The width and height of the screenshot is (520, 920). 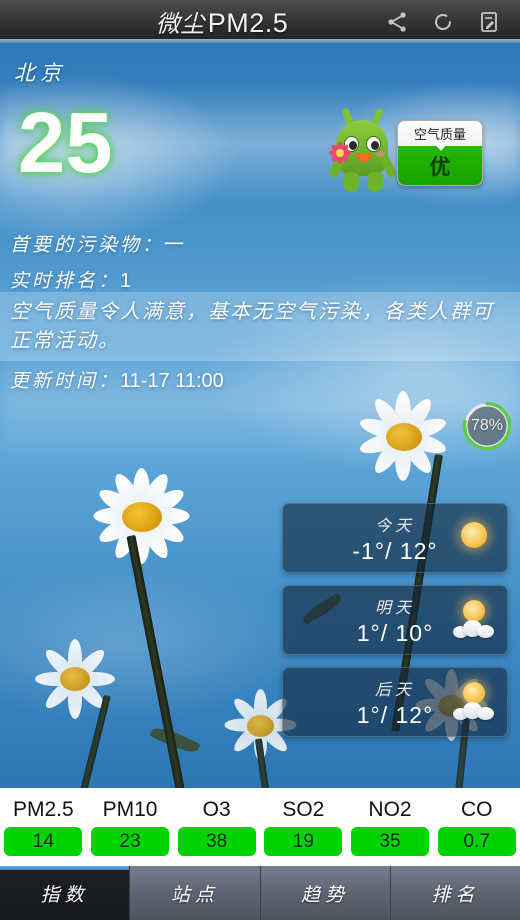 What do you see at coordinates (390, 841) in the screenshot?
I see `pollutant-value: 35` at bounding box center [390, 841].